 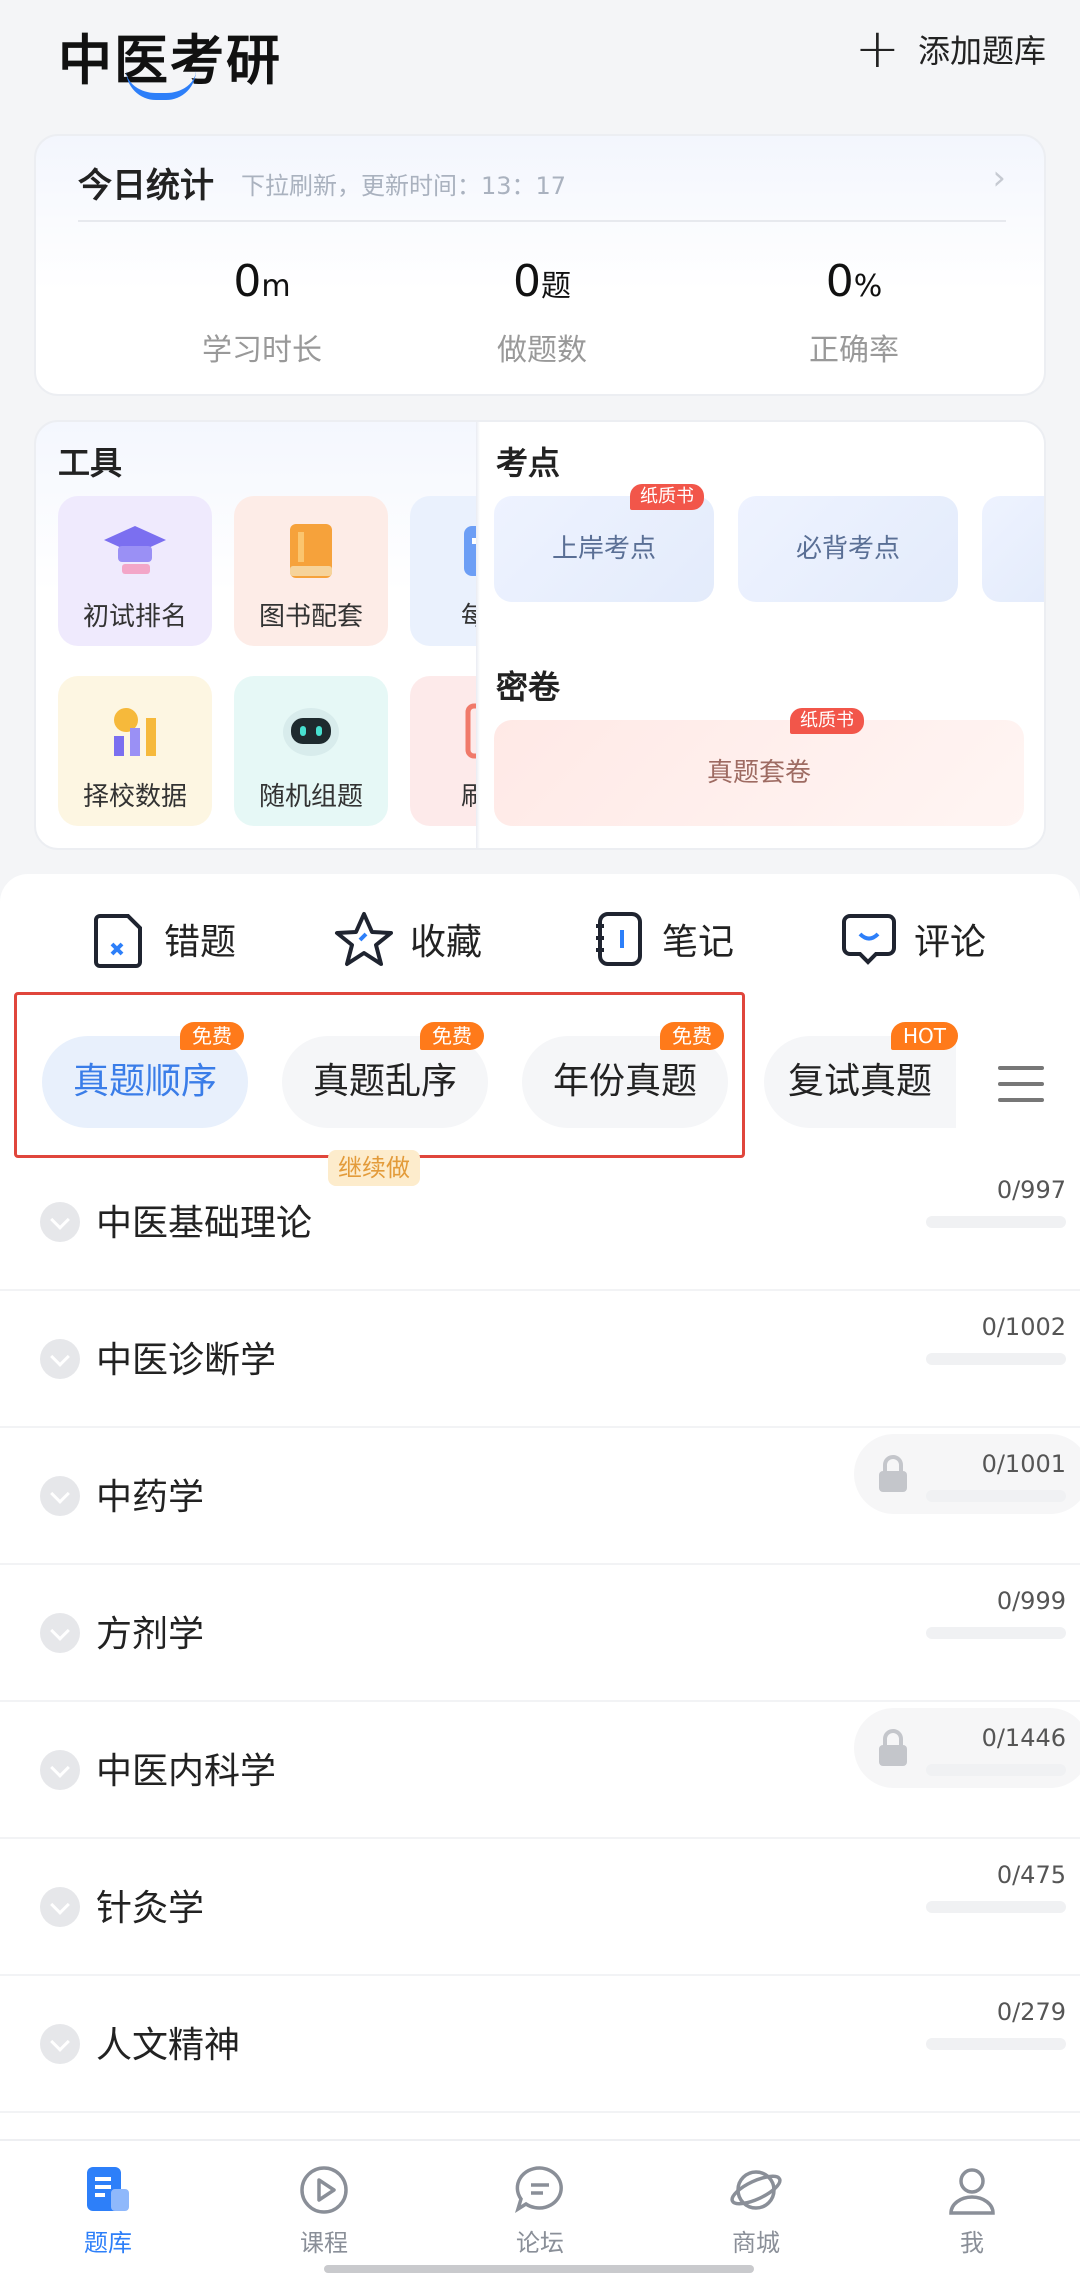 I want to click on menu-icon, so click(x=1021, y=1084).